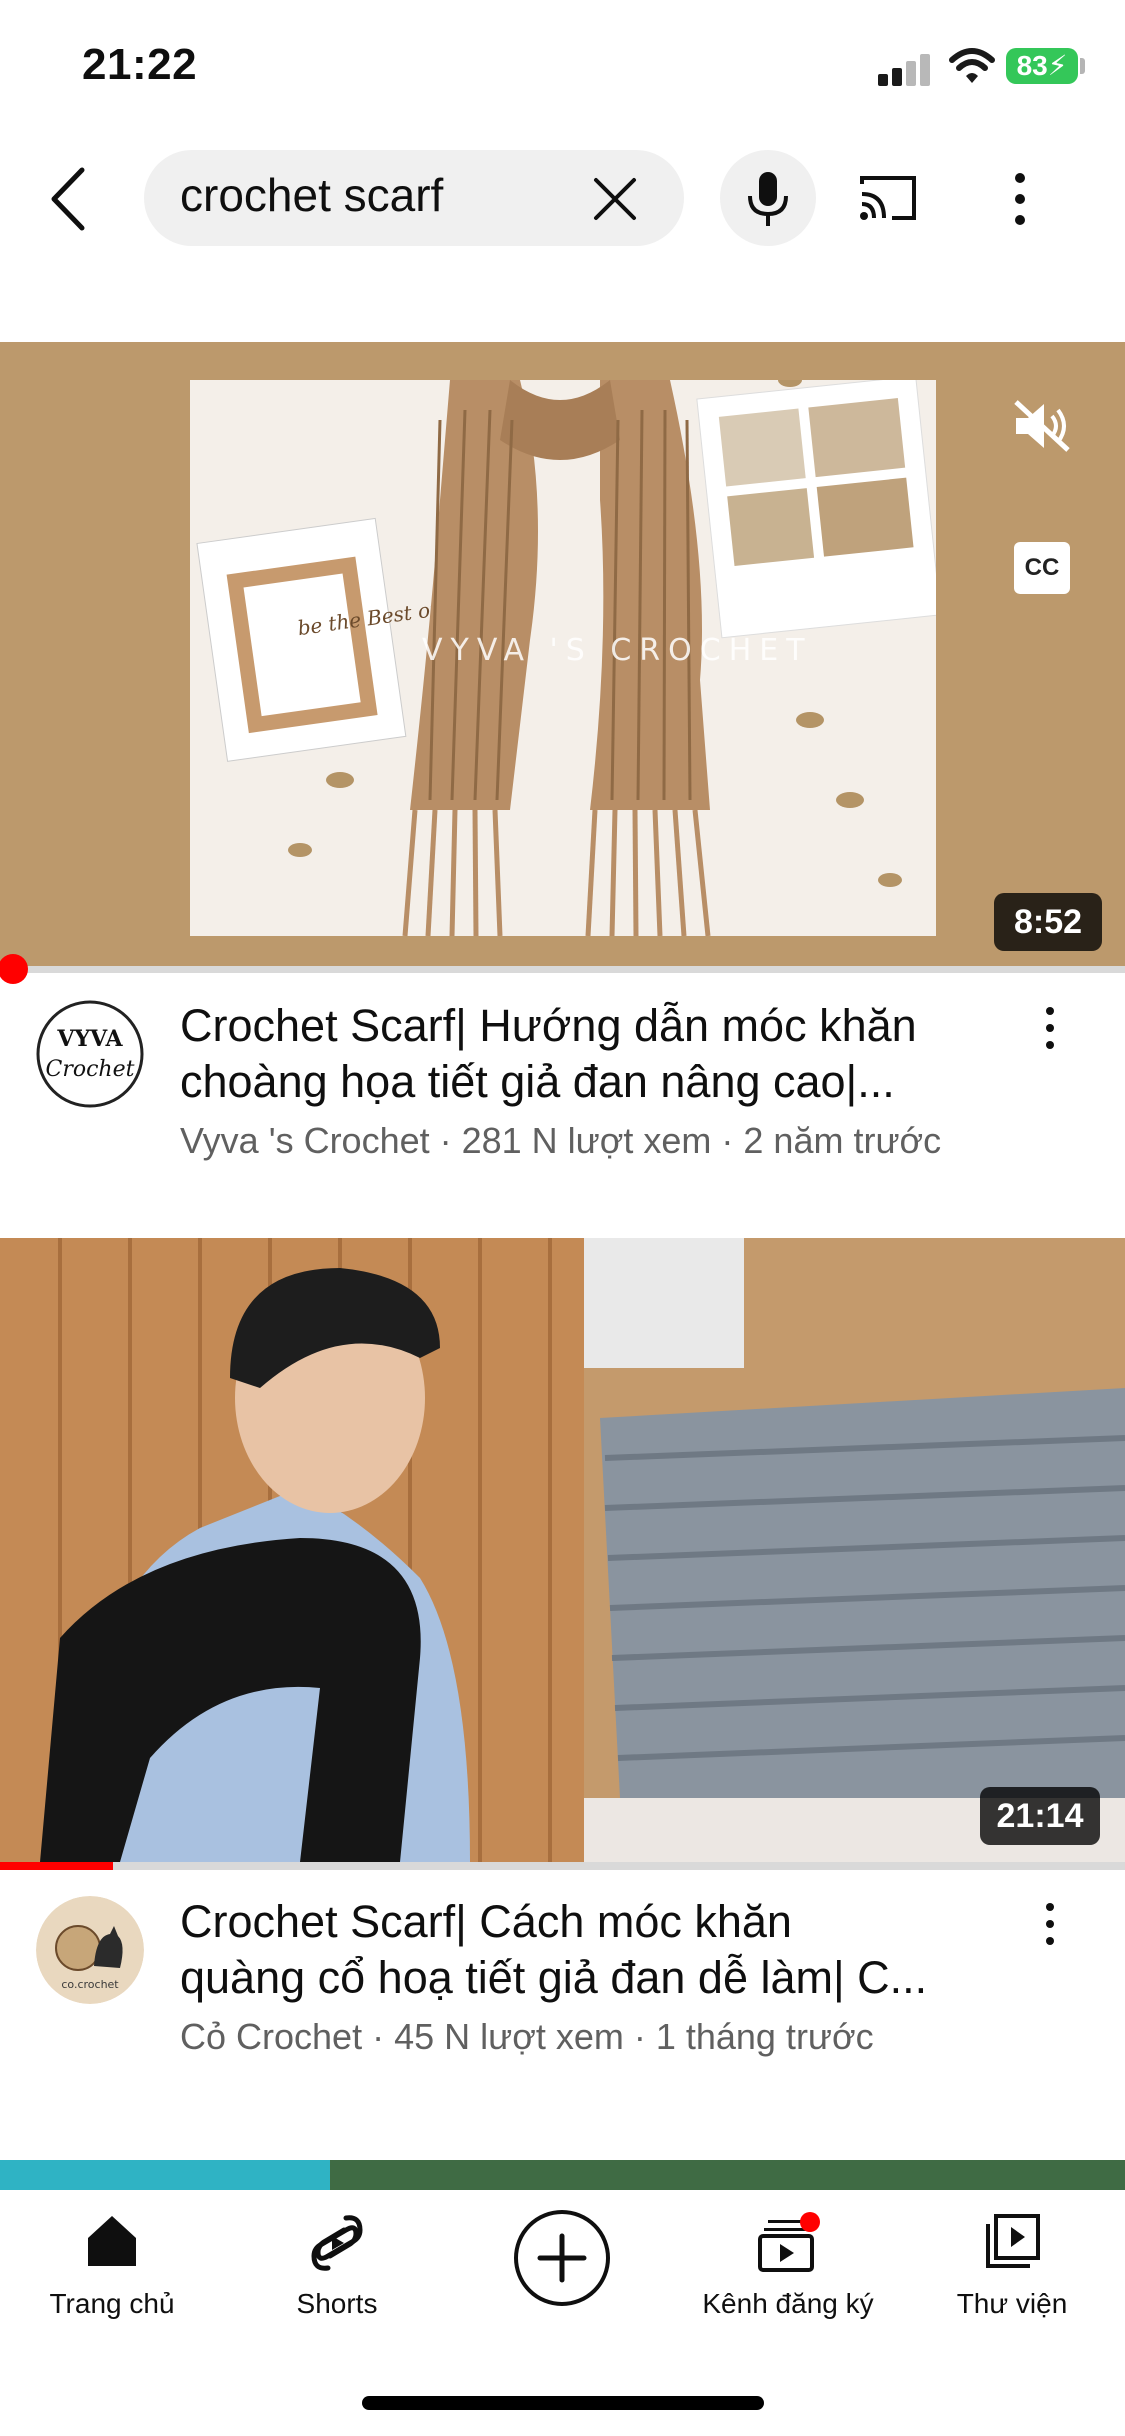 Image resolution: width=1125 pixels, height=2436 pixels. Describe the element at coordinates (112, 2267) in the screenshot. I see `nav-home: Trang chủ` at that location.